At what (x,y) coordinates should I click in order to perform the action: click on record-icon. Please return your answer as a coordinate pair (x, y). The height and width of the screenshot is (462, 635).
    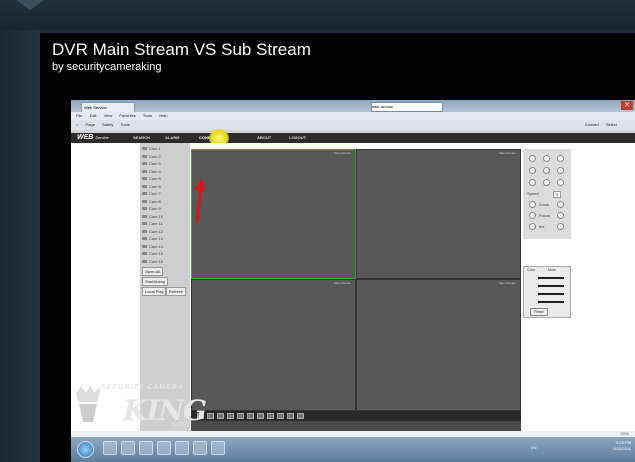
    Looking at the image, I should click on (250, 416).